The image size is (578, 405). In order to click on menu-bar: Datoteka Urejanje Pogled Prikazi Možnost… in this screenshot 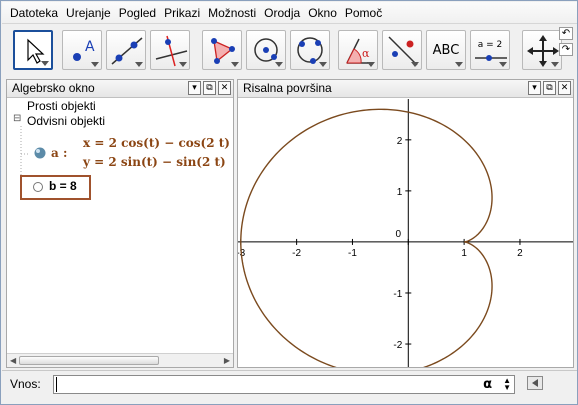, I will do `click(289, 13)`.